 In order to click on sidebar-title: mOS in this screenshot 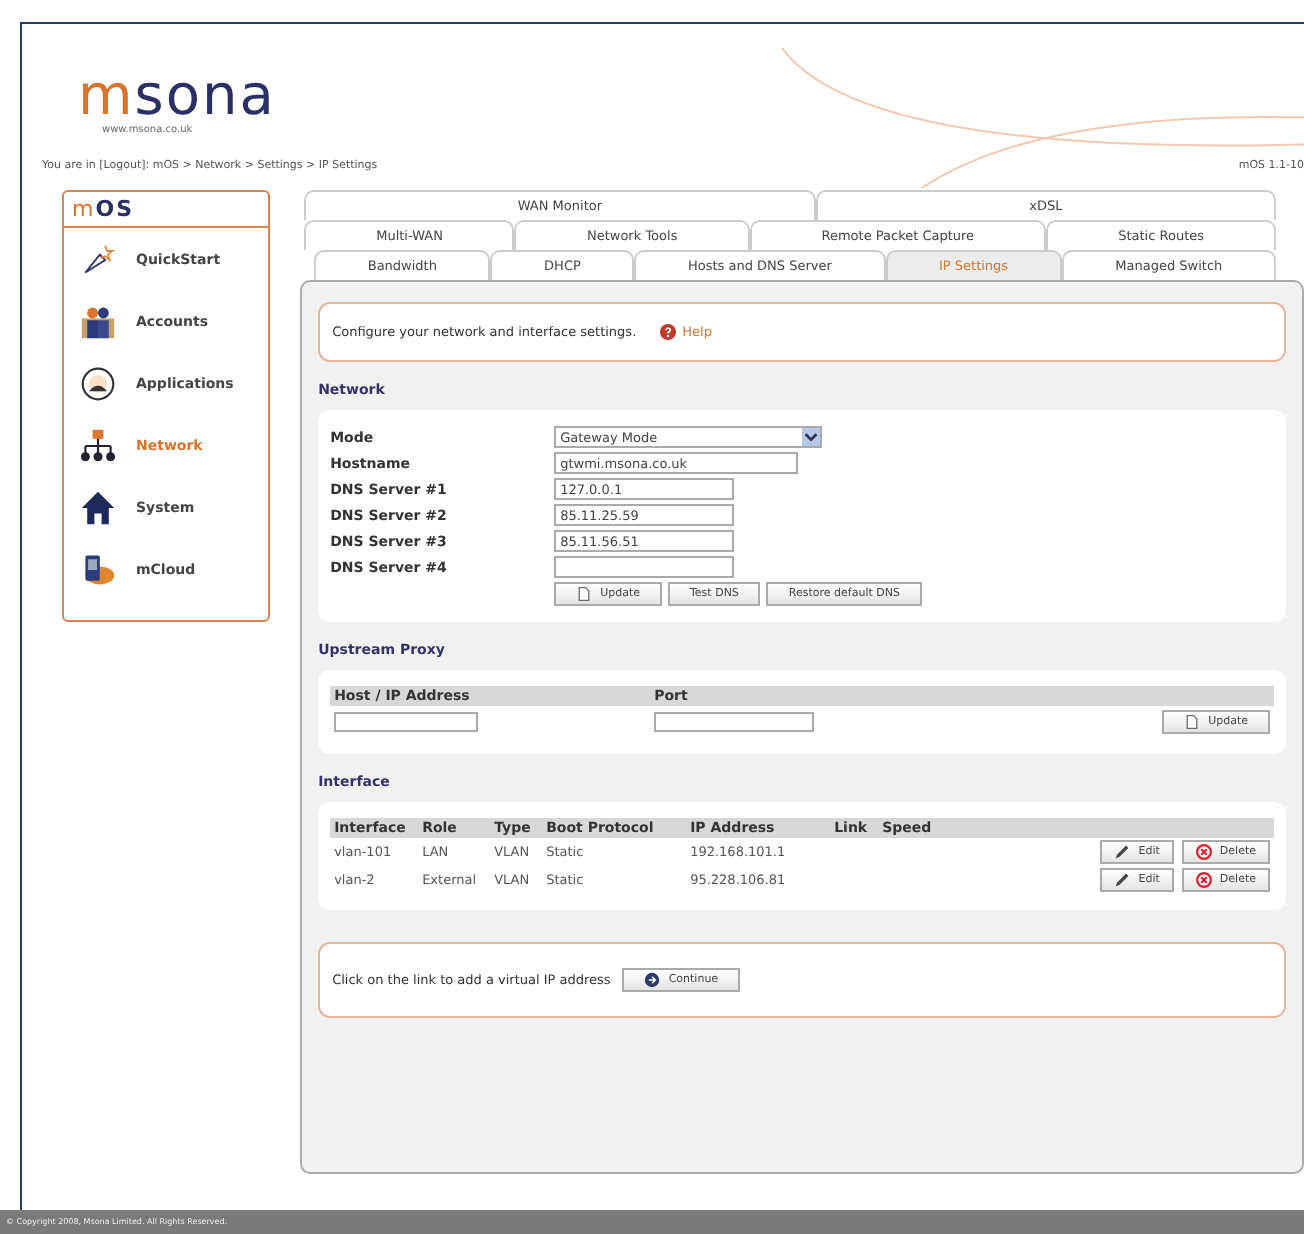, I will do `click(166, 210)`.